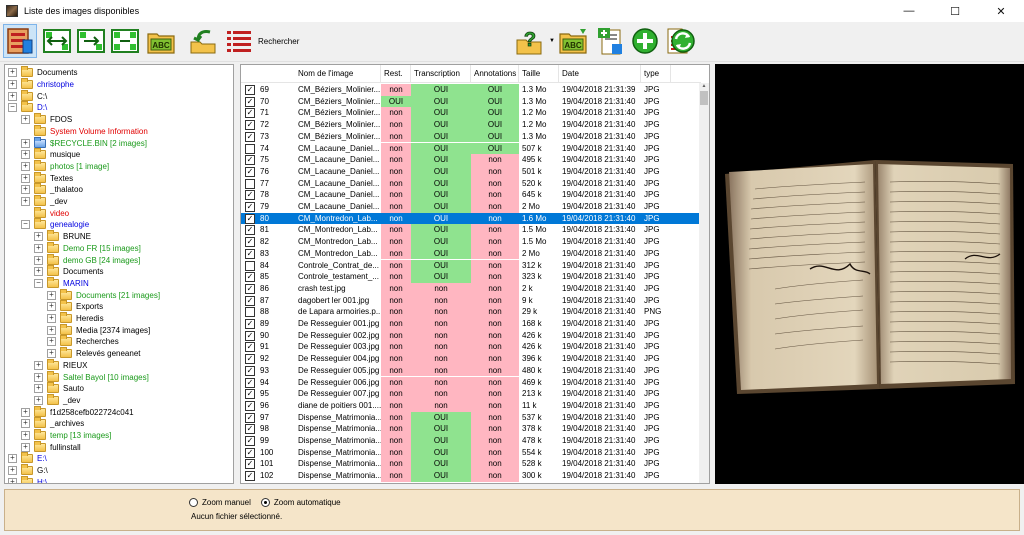  Describe the element at coordinates (552, 41) in the screenshot. I see `help-dropdown-arrow: ▼` at that location.